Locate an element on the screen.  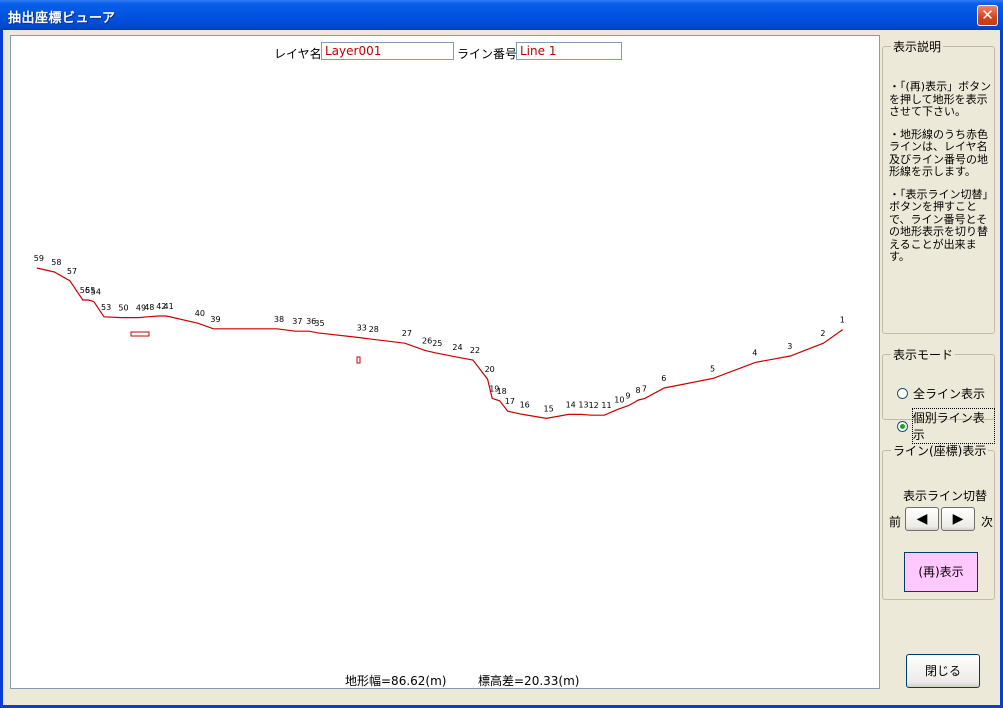
point-label: 2 is located at coordinates (822, 333).